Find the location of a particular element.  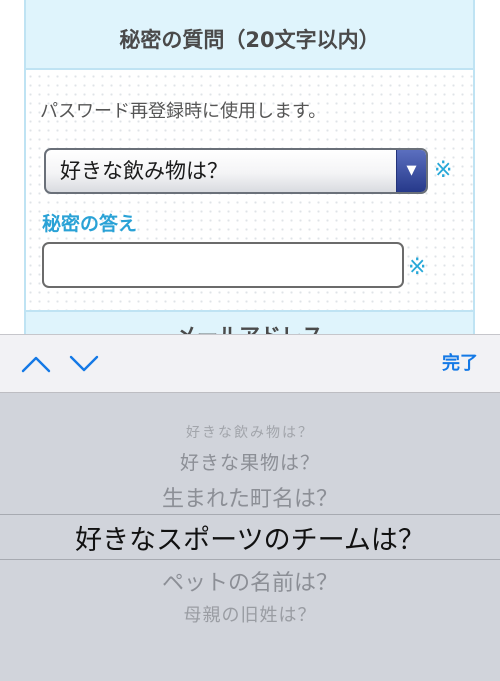

picker-option: 好きな飲み物は？ is located at coordinates (250, 432).